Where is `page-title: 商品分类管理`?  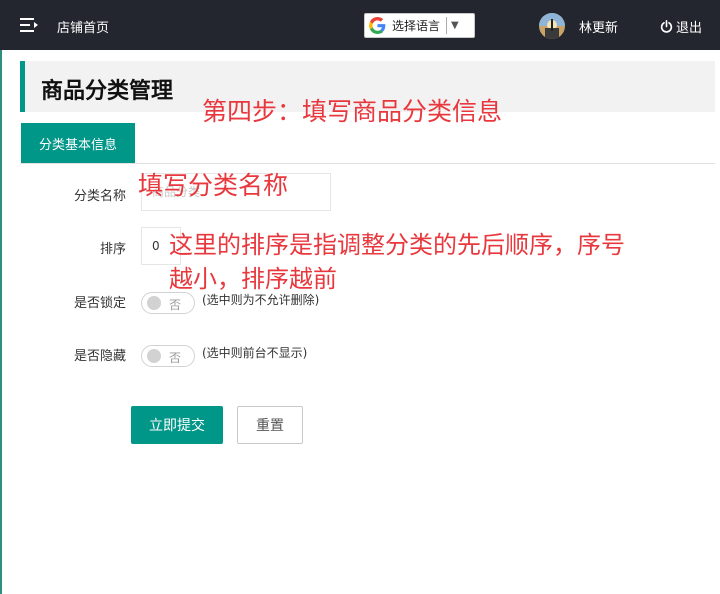
page-title: 商品分类管理 is located at coordinates (107, 91).